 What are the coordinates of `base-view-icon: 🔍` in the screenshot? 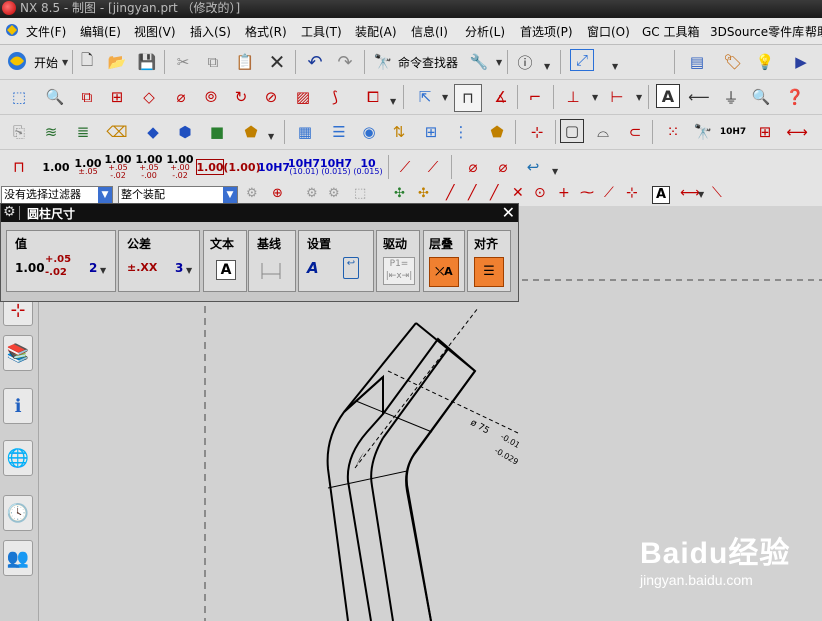 It's located at (55, 97).